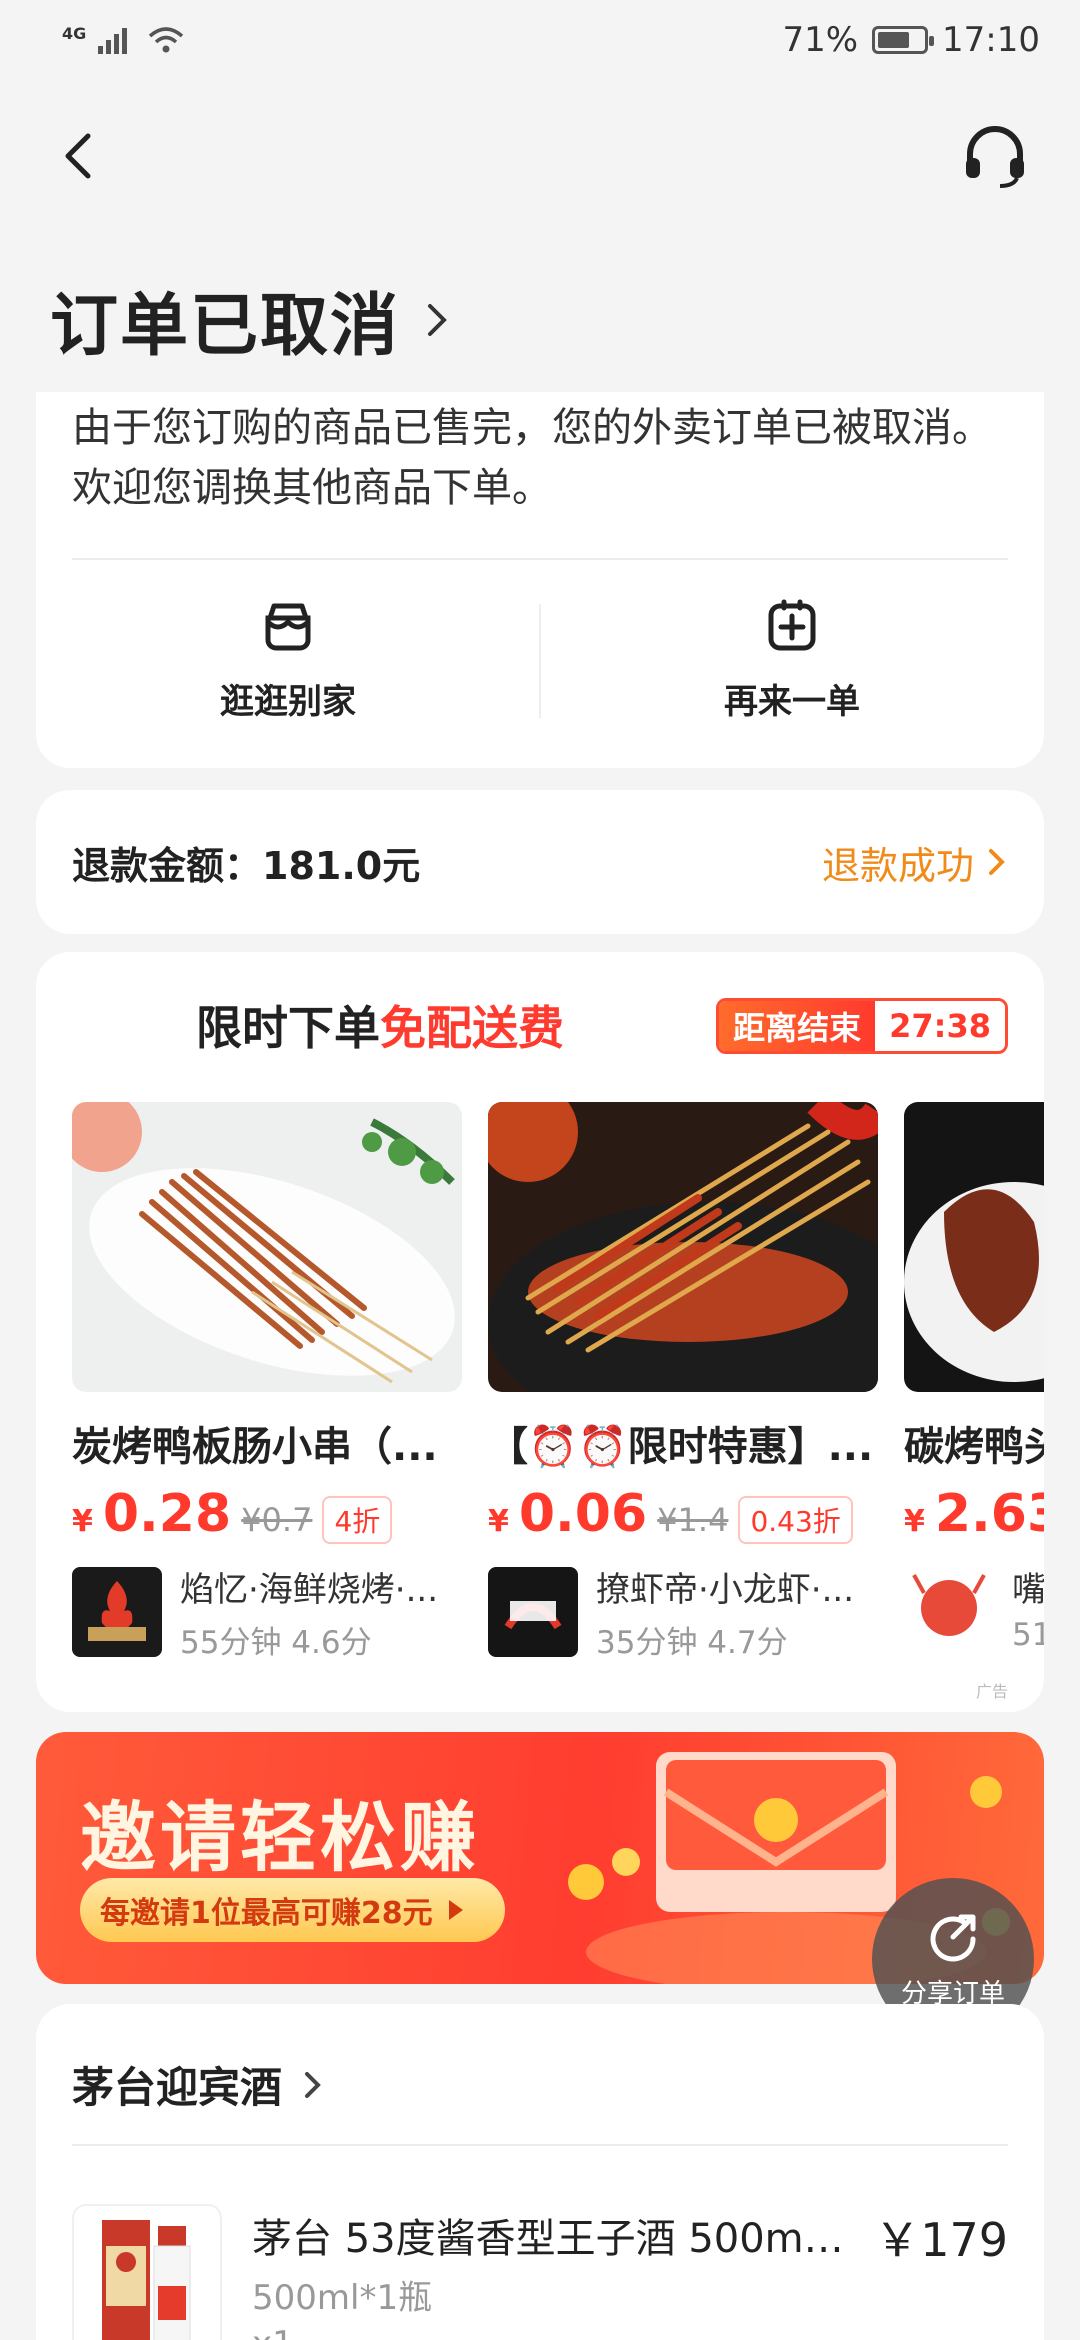  What do you see at coordinates (991, 40) in the screenshot?
I see `clock: 17:10` at bounding box center [991, 40].